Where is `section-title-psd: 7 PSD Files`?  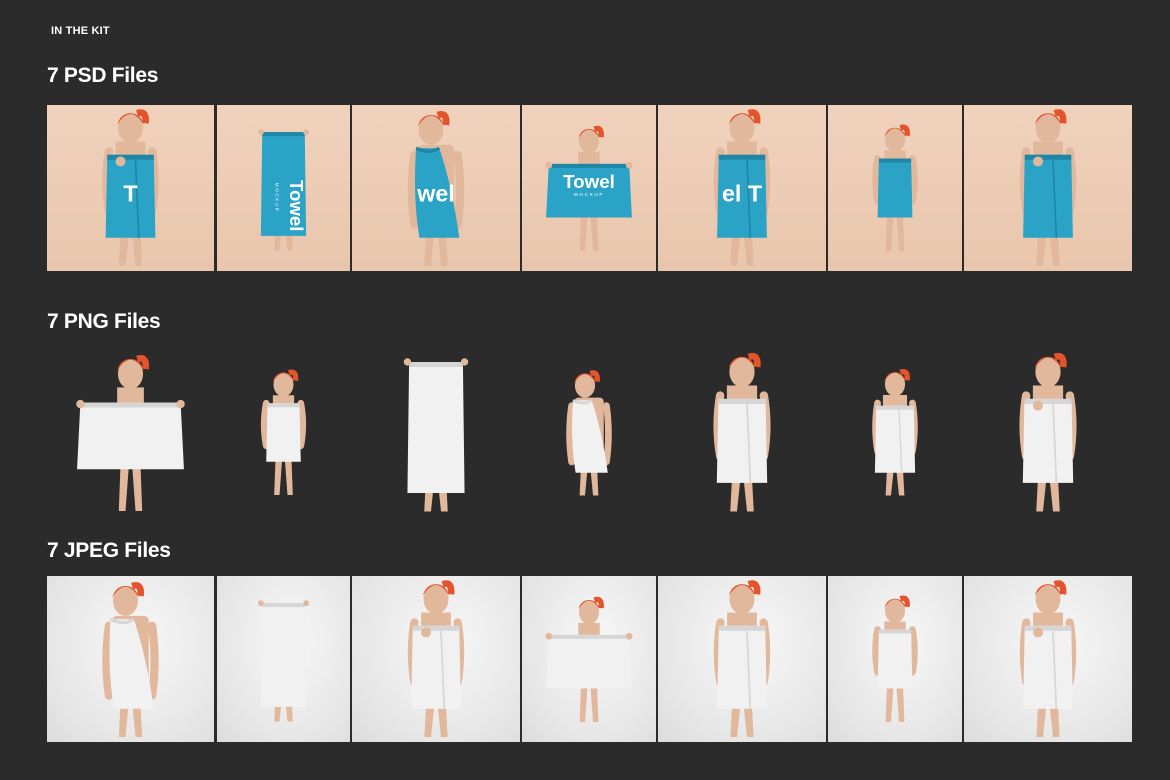
section-title-psd: 7 PSD Files is located at coordinates (103, 75).